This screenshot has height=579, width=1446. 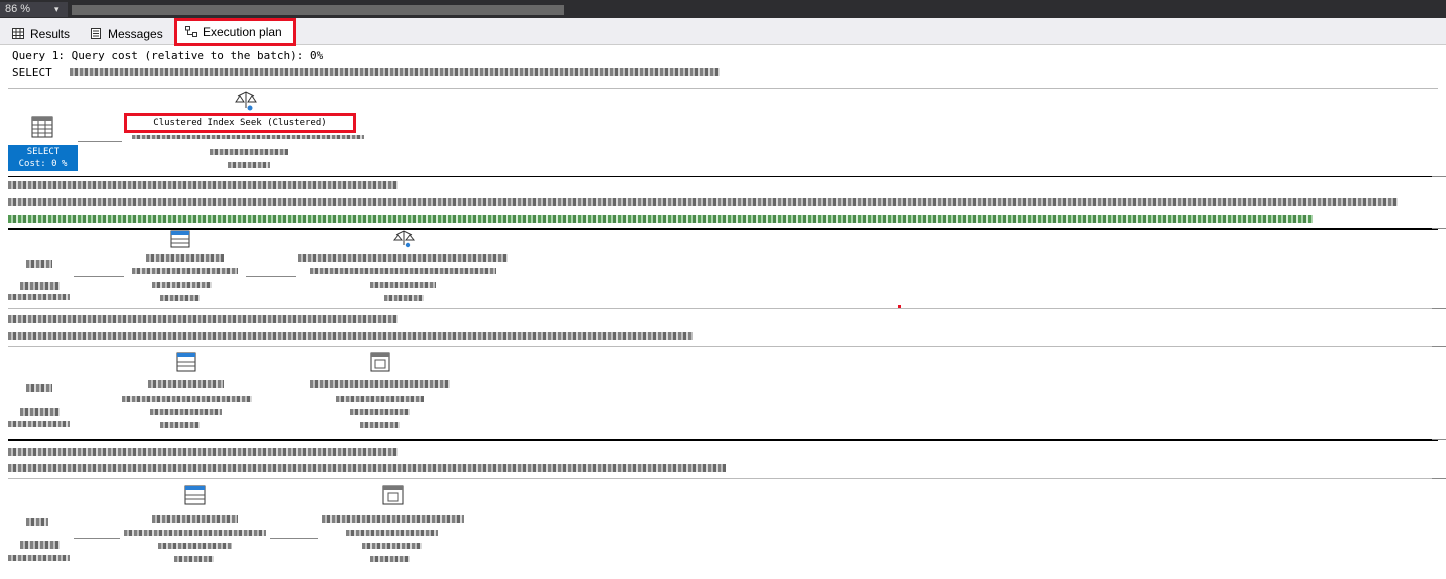 I want to click on query1-sql-redacted, so click(x=395, y=72).